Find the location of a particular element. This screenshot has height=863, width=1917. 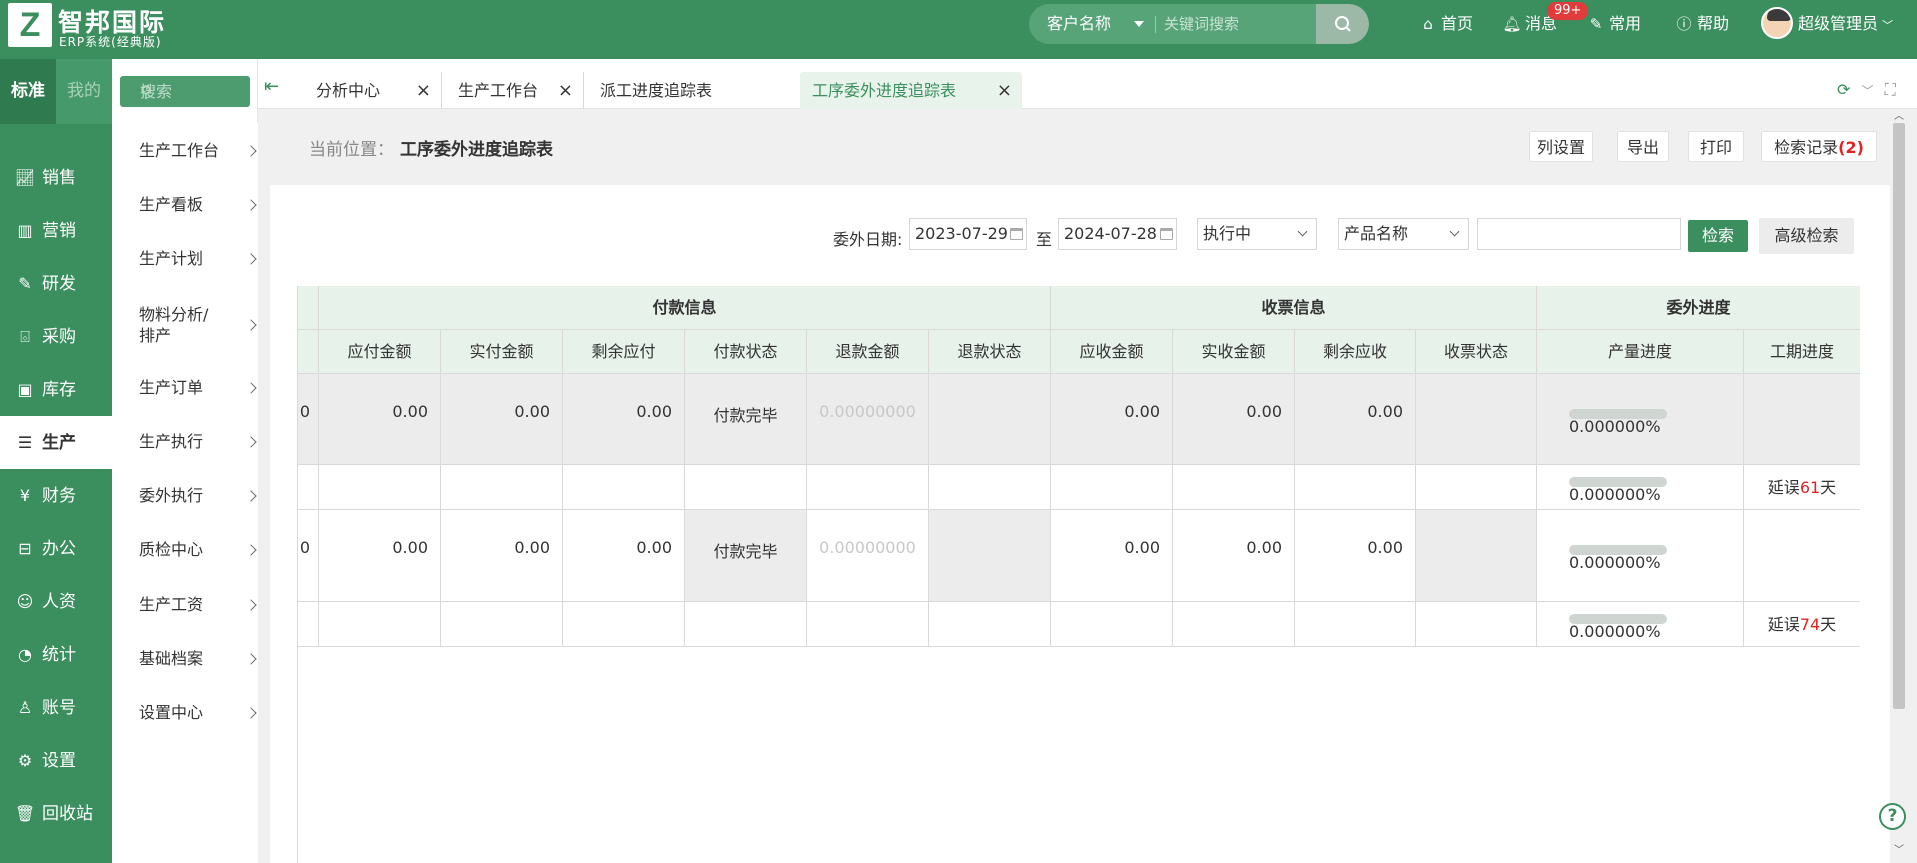

refresh-icon: ⟳ is located at coordinates (1843, 89).